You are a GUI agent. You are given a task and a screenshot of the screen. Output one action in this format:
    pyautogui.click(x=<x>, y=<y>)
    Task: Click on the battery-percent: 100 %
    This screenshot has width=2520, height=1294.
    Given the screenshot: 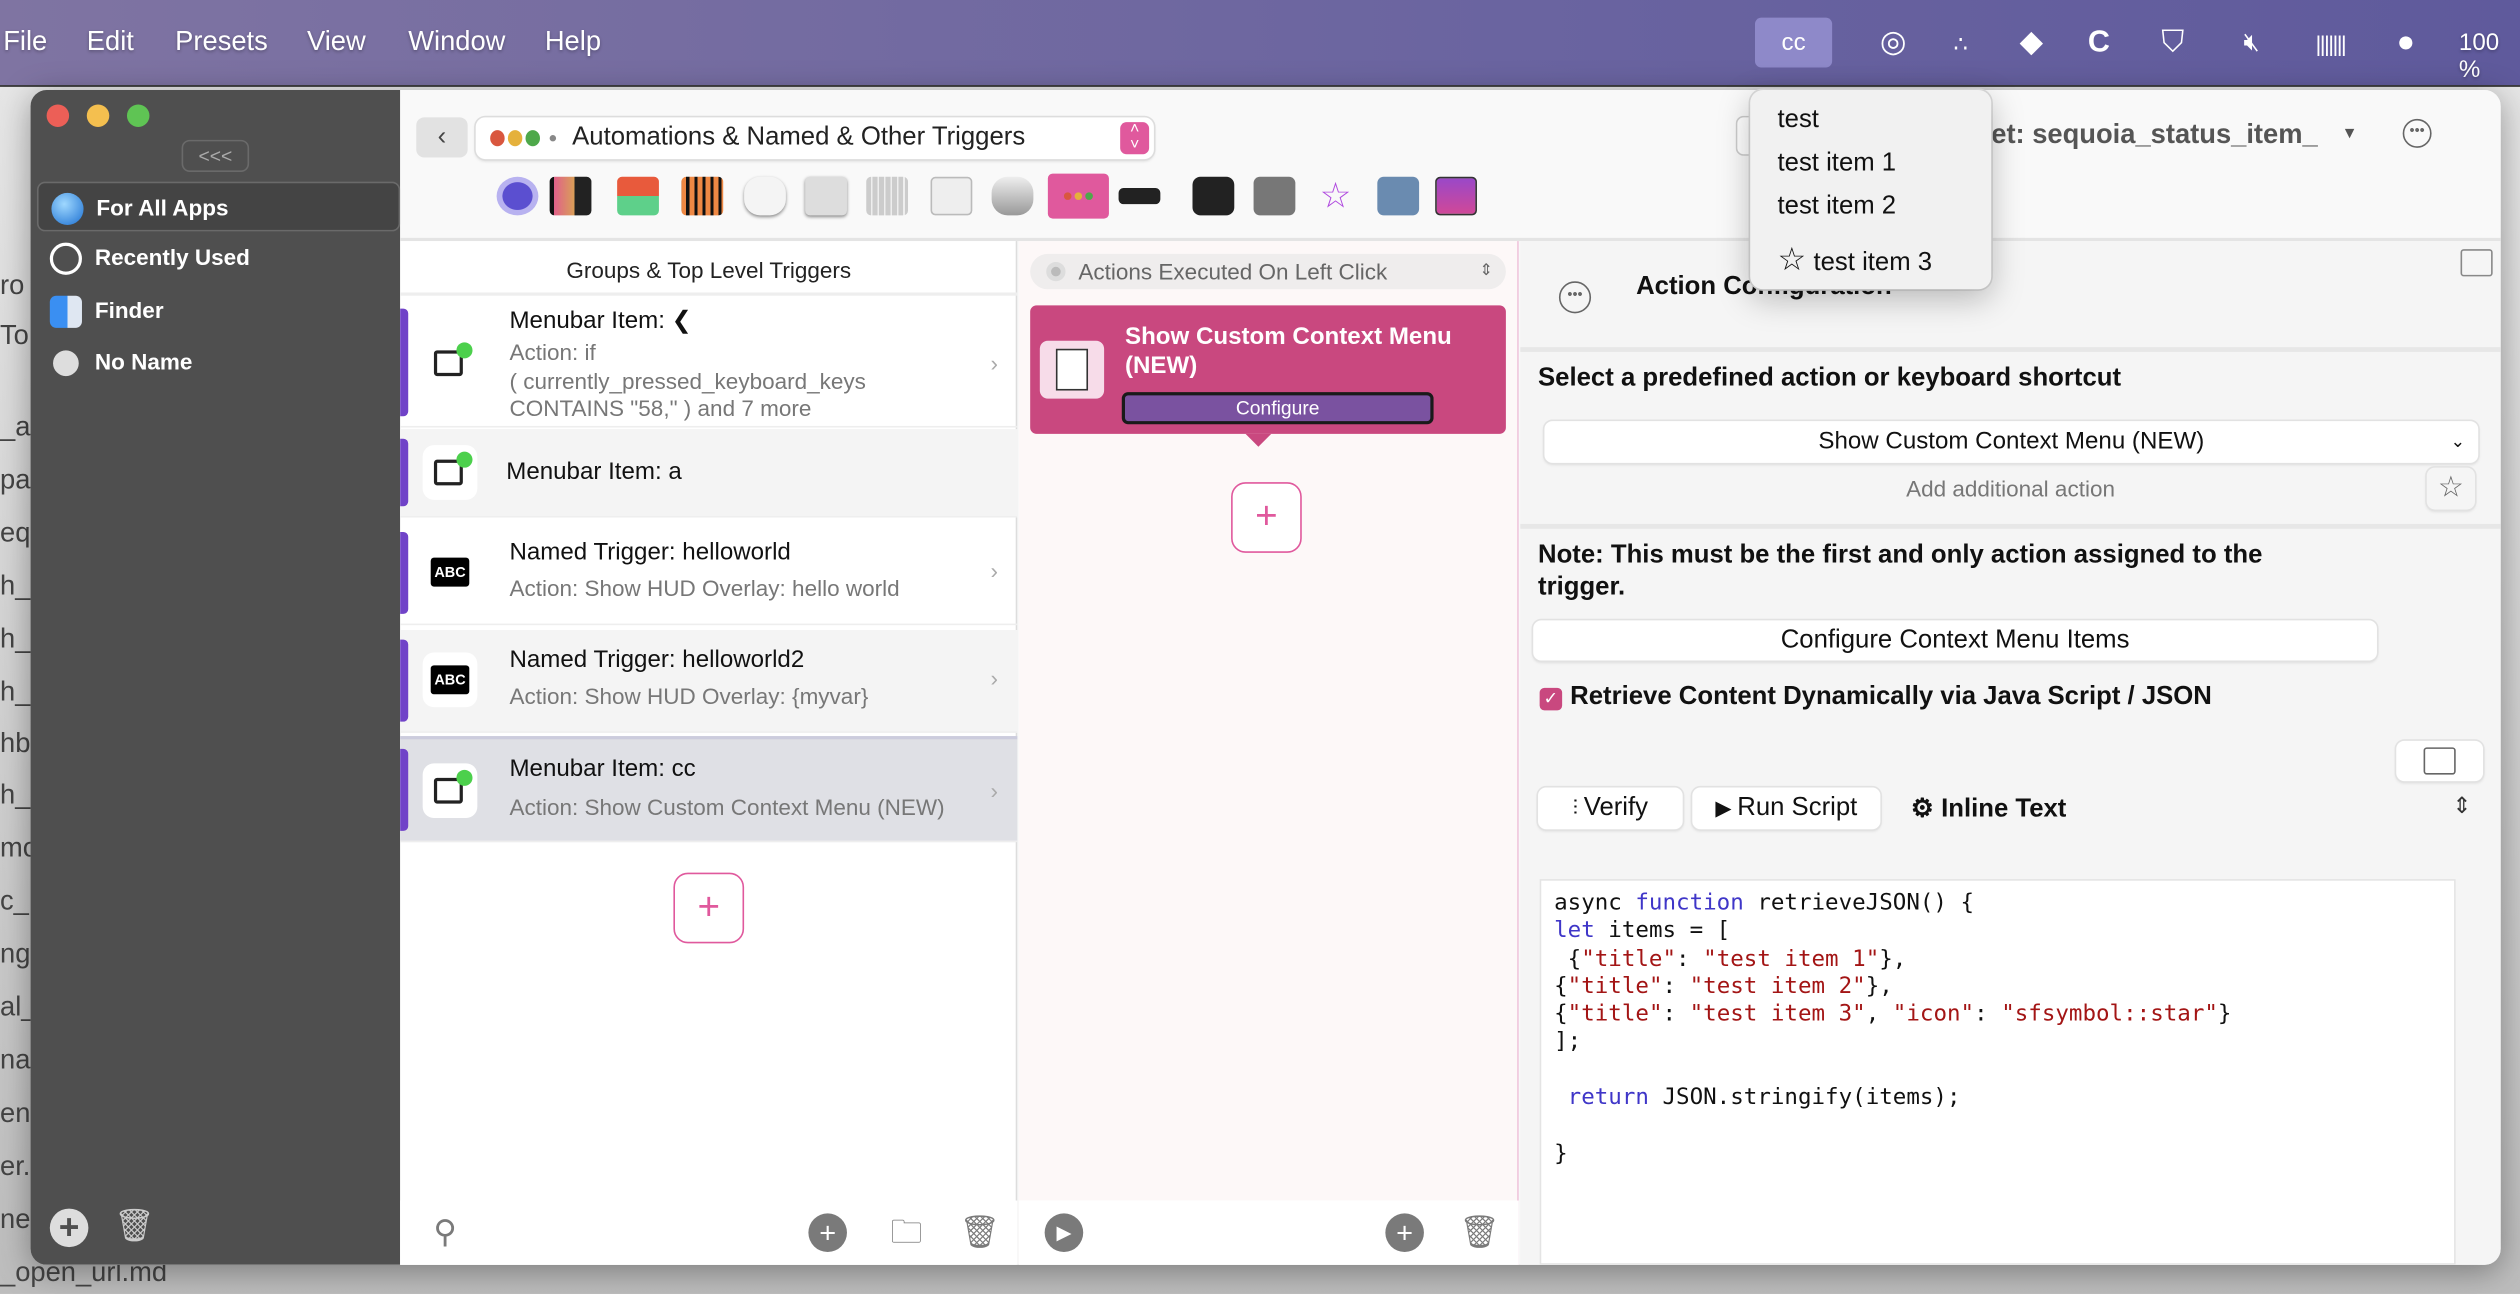 What is the action you would take?
    pyautogui.click(x=2489, y=56)
    